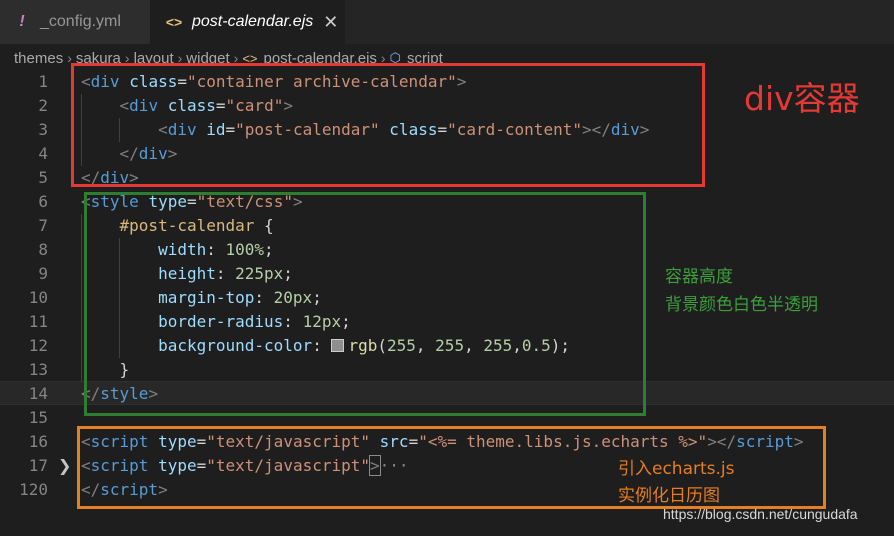 The width and height of the screenshot is (894, 536). What do you see at coordinates (64, 466) in the screenshot?
I see `fold-chevron-icon: ❯` at bounding box center [64, 466].